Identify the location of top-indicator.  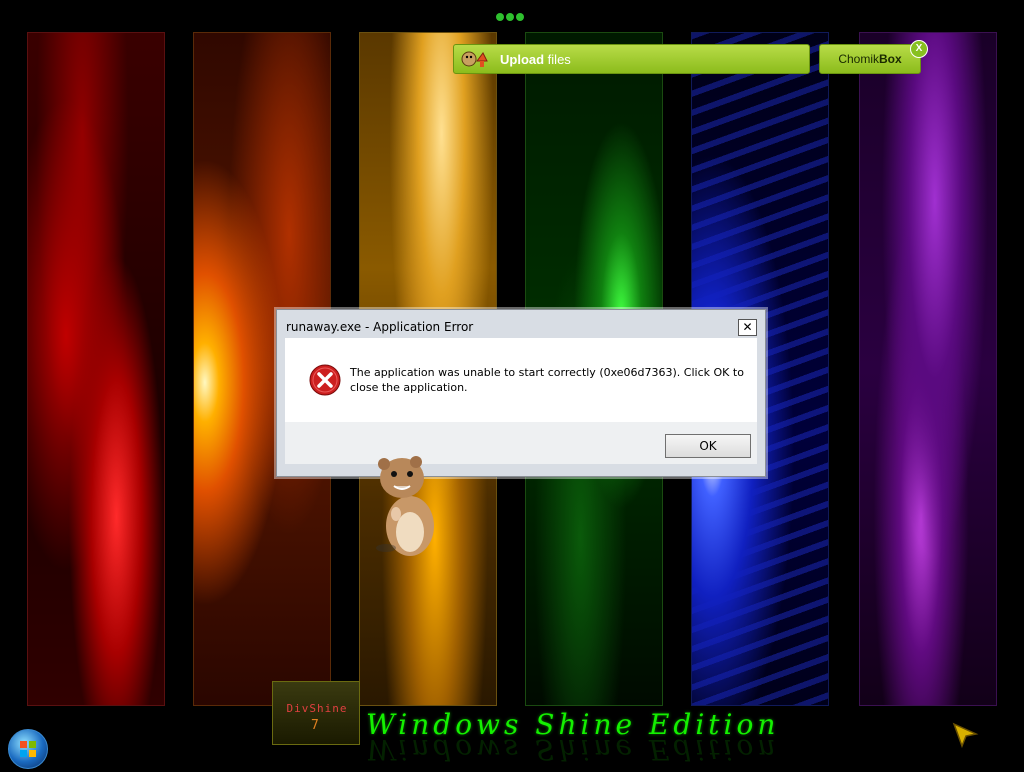
(512, 13).